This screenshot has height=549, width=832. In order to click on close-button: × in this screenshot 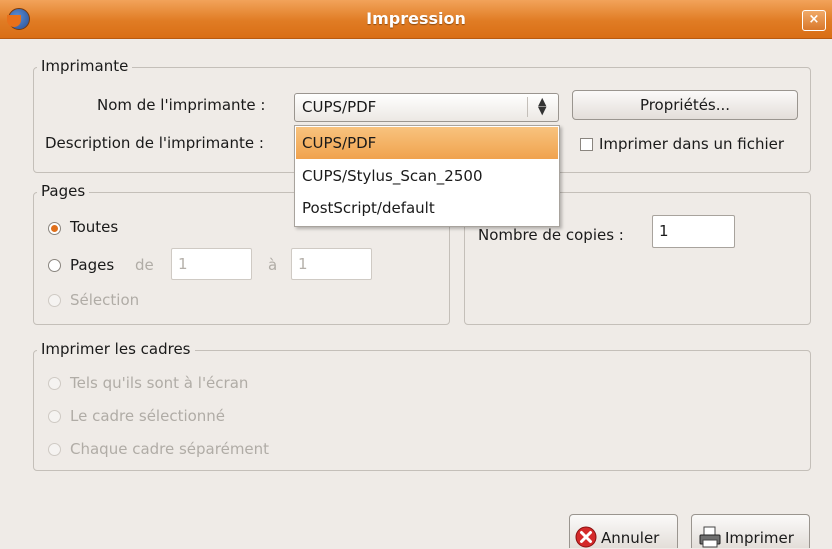, I will do `click(814, 20)`.